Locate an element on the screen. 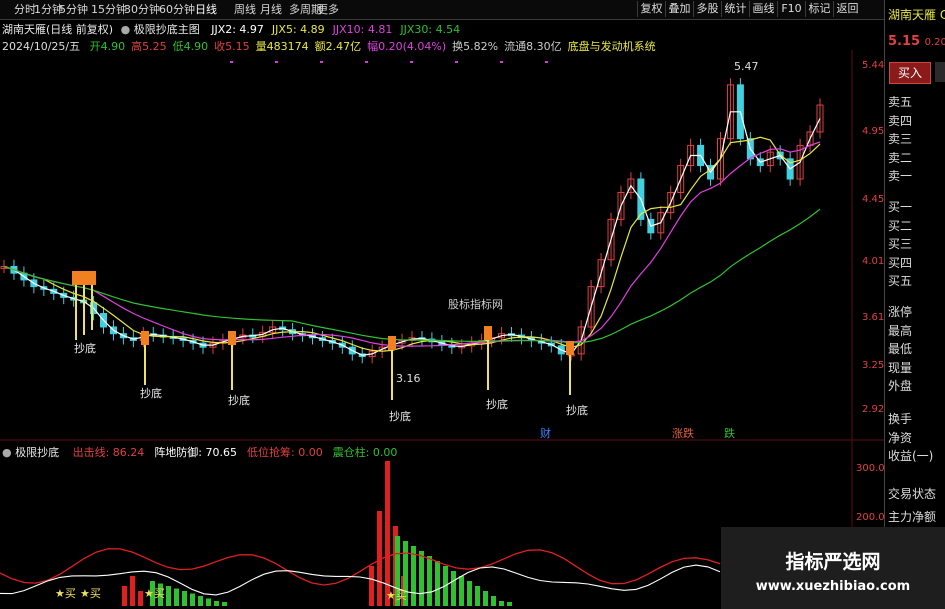 This screenshot has width=945, height=609. watermark-title: 指标严选网 is located at coordinates (833, 562).